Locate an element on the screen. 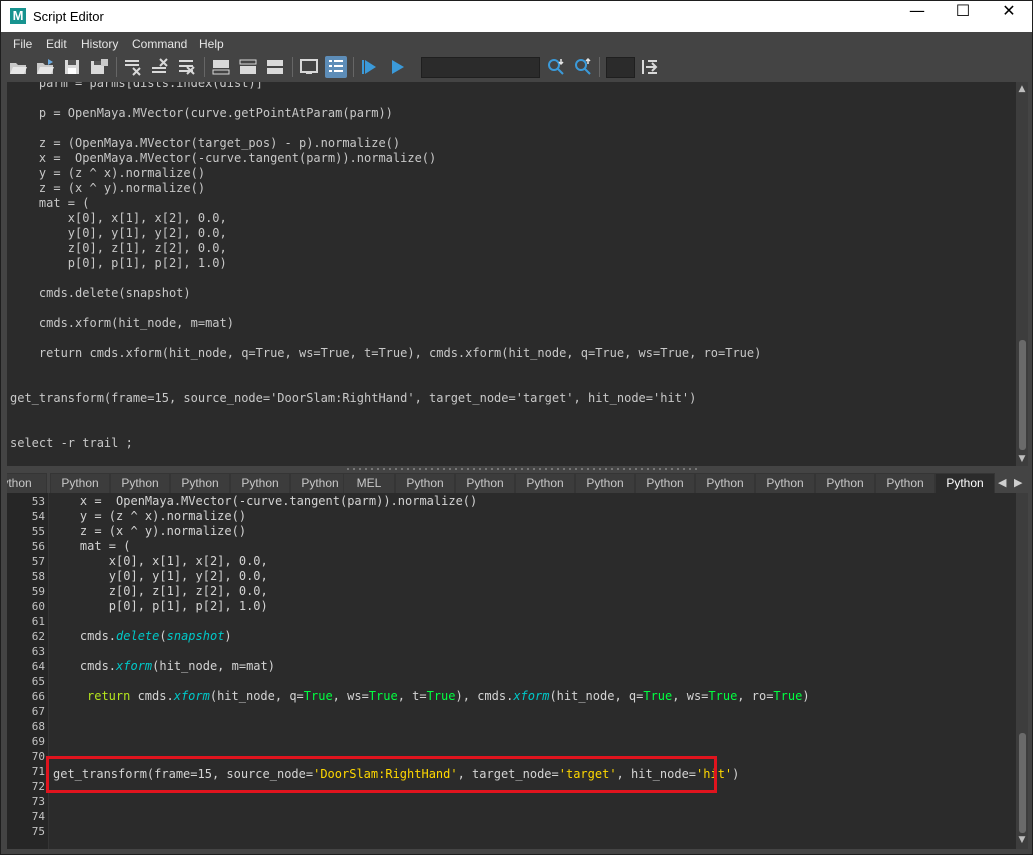 This screenshot has height=855, width=1033. code-line: cmds.xform(hit_node, m=mat) is located at coordinates (163, 666).